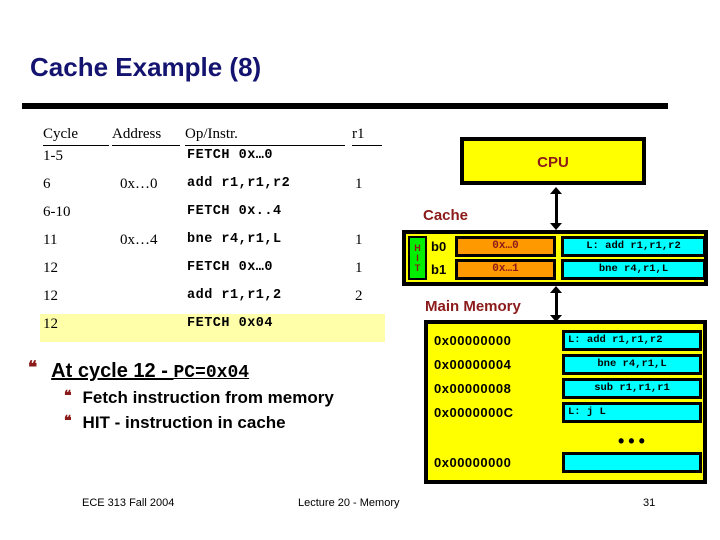  Describe the element at coordinates (446, 215) in the screenshot. I see `cache-label: Cache` at that location.